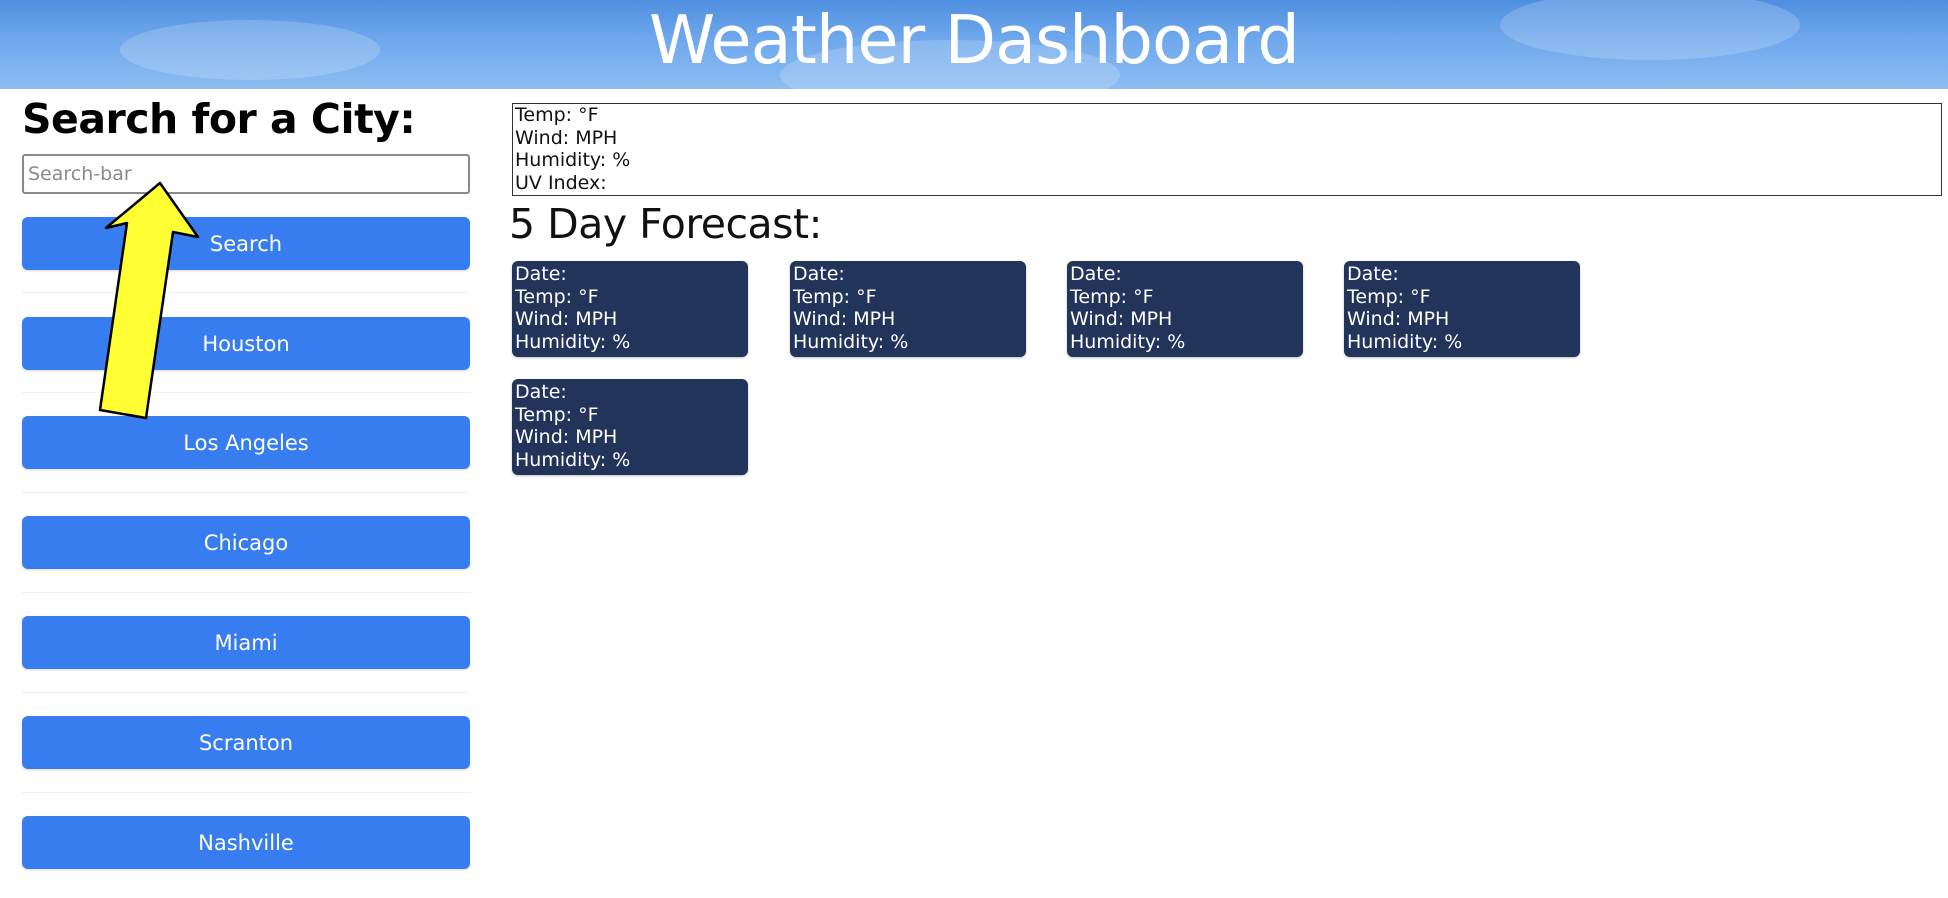 Image resolution: width=1948 pixels, height=898 pixels. I want to click on current-humidity: Humidity: %, so click(573, 160).